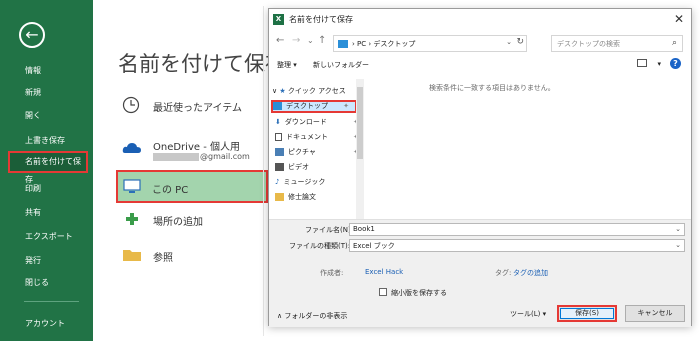  Describe the element at coordinates (278, 122) in the screenshot. I see `download-icon: ⬇` at that location.